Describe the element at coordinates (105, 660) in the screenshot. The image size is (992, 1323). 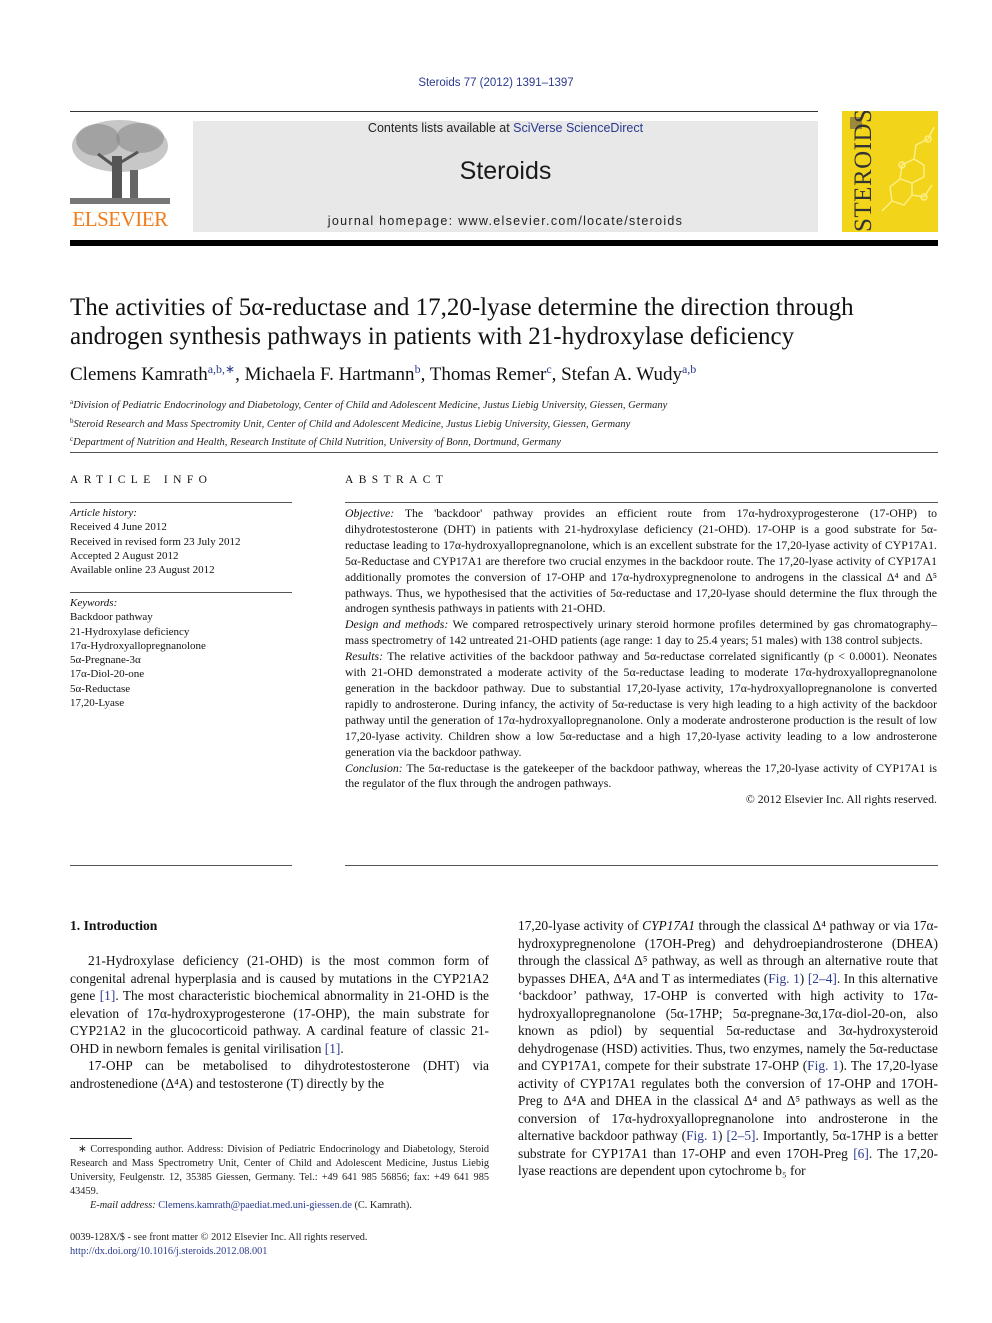
I see `keyword: 5α-Pregnane-3α` at that location.